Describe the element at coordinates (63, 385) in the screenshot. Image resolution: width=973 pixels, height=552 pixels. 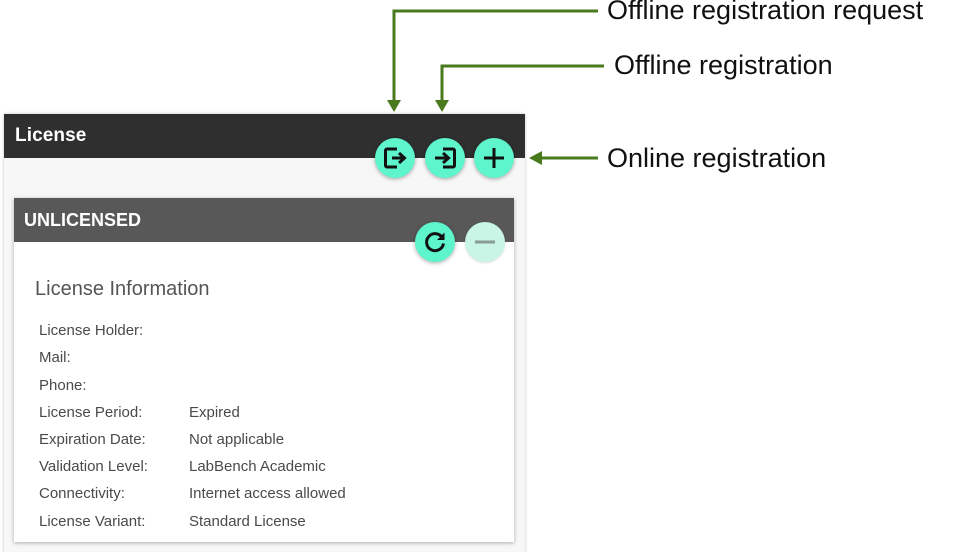
I see `info-label: Phone:` at that location.